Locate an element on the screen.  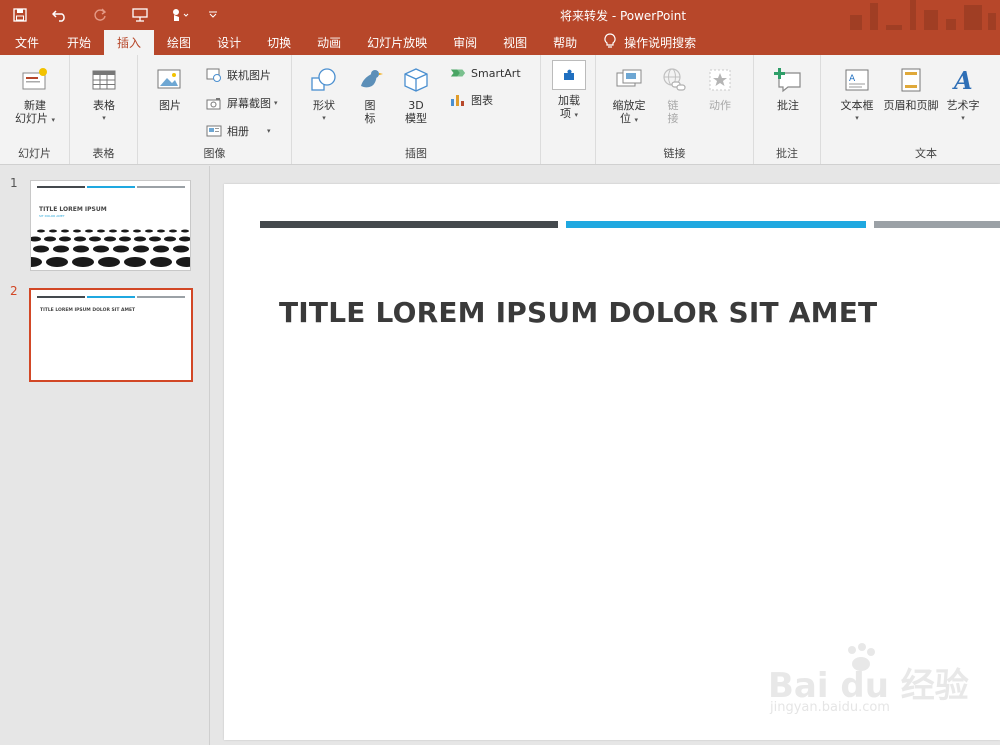
slide-number: 2 is located at coordinates (14, 291).